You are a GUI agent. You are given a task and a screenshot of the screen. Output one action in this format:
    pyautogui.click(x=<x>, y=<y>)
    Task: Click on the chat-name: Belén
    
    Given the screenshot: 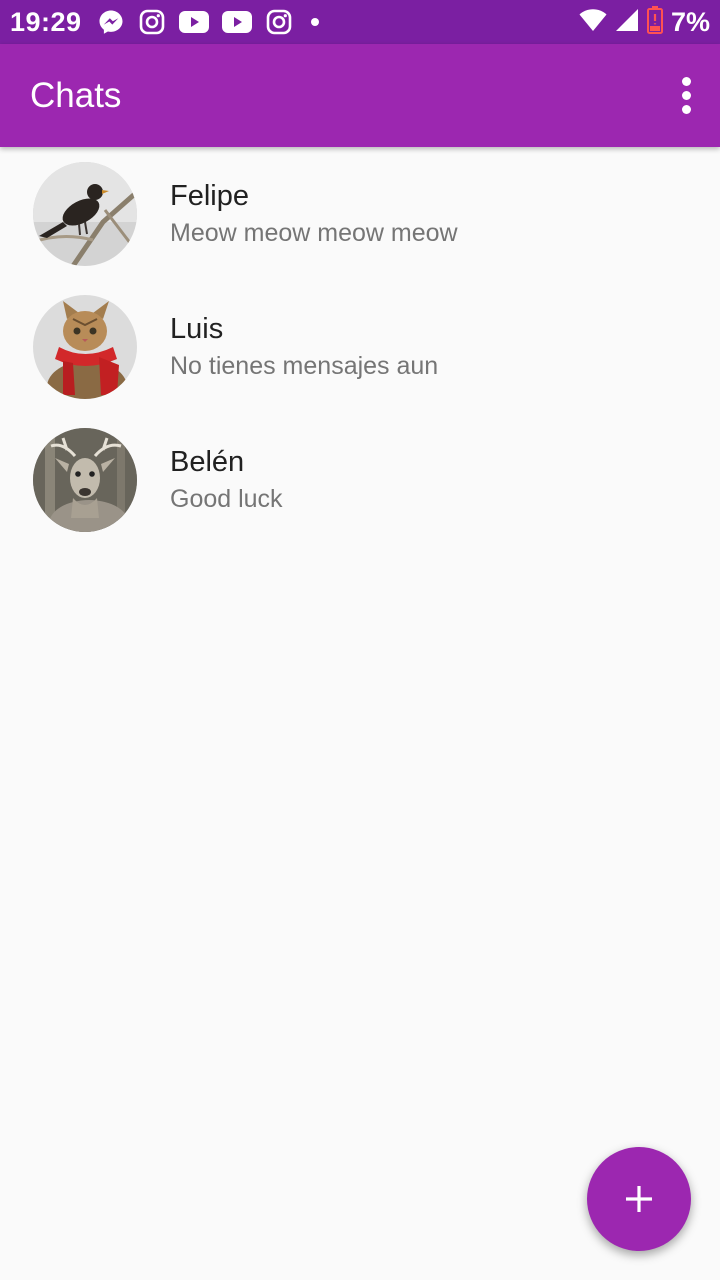 What is the action you would take?
    pyautogui.click(x=207, y=461)
    